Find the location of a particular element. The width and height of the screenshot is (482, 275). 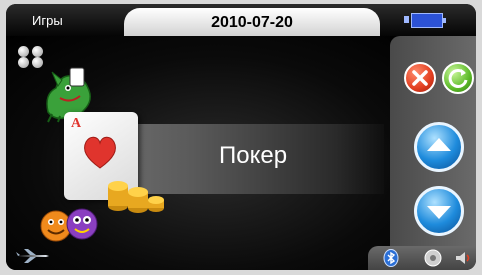

arrow-up-glyph is located at coordinates (439, 144).